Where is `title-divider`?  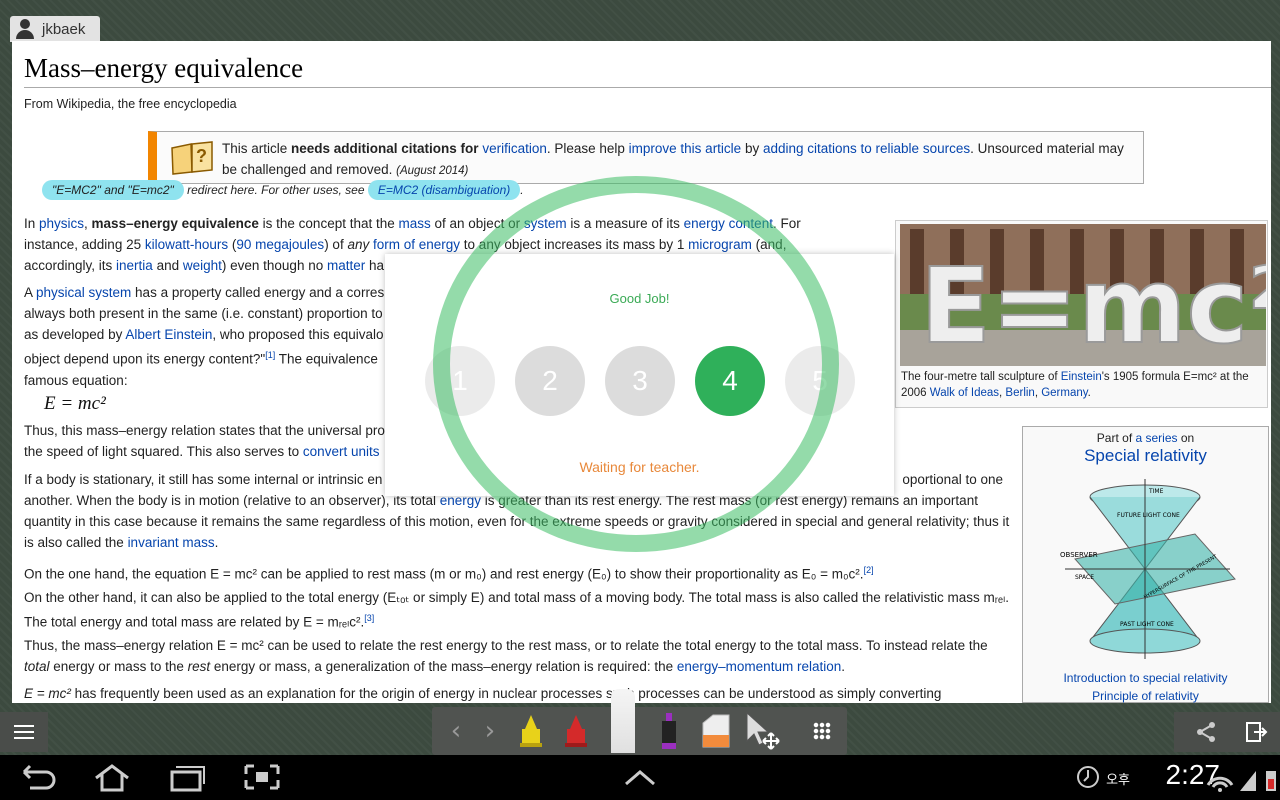
title-divider is located at coordinates (647, 87).